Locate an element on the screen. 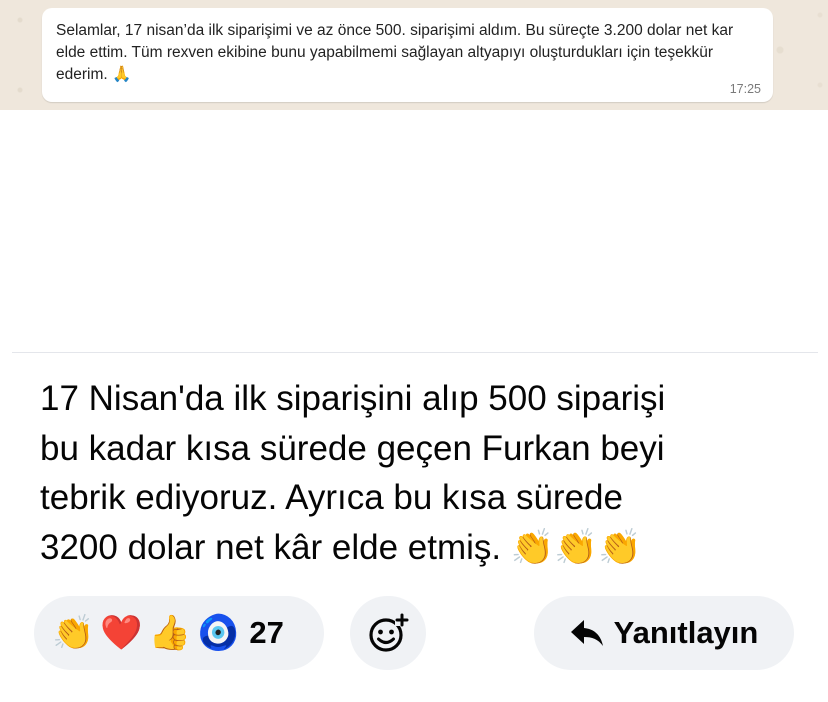 This screenshot has width=828, height=702. add-reaction-smiley-icon is located at coordinates (389, 632).